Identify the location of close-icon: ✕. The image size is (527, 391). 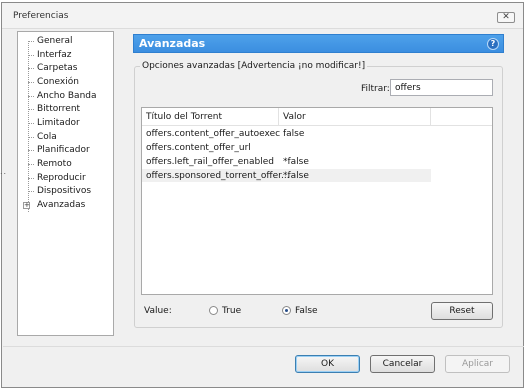
(506, 17).